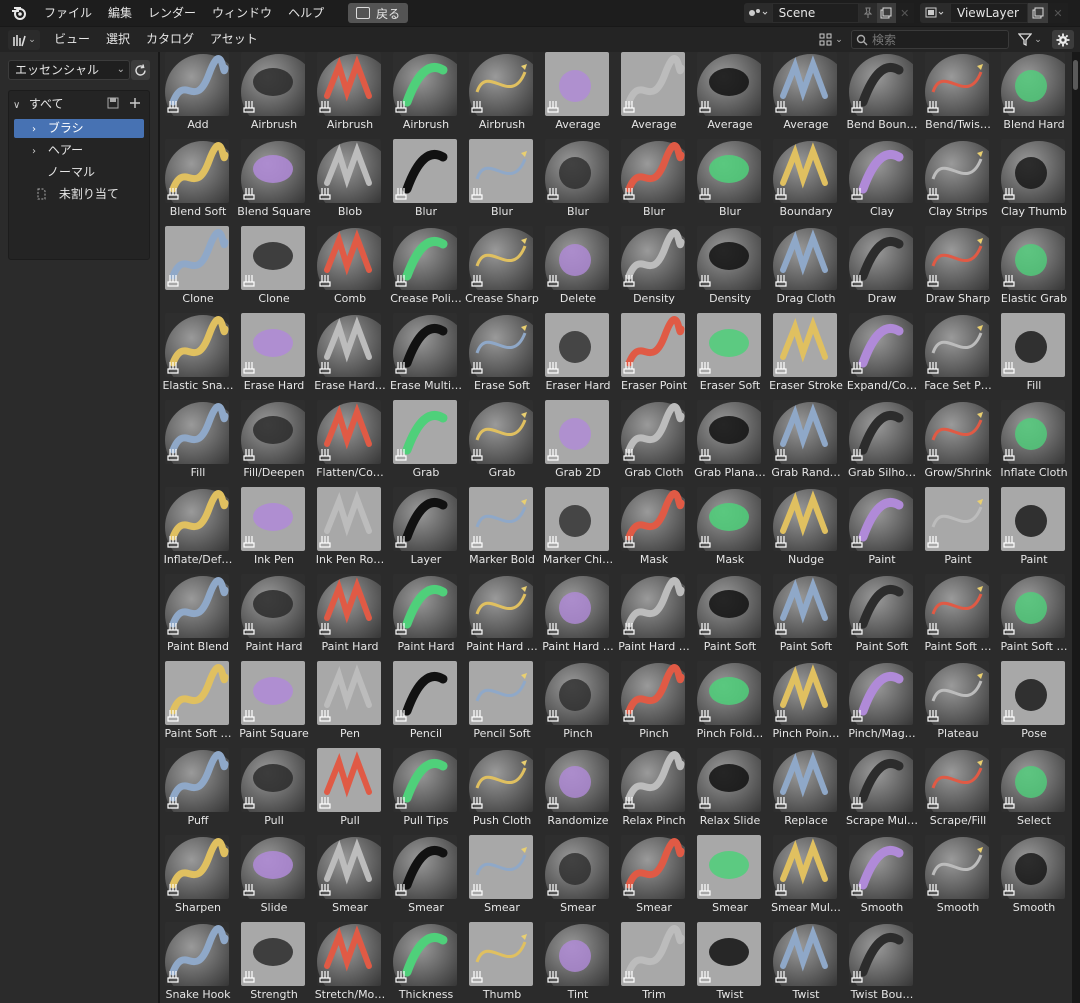 Image resolution: width=1080 pixels, height=1003 pixels. Describe the element at coordinates (502, 356) in the screenshot. I see `asset-tile: Erase Soft` at that location.